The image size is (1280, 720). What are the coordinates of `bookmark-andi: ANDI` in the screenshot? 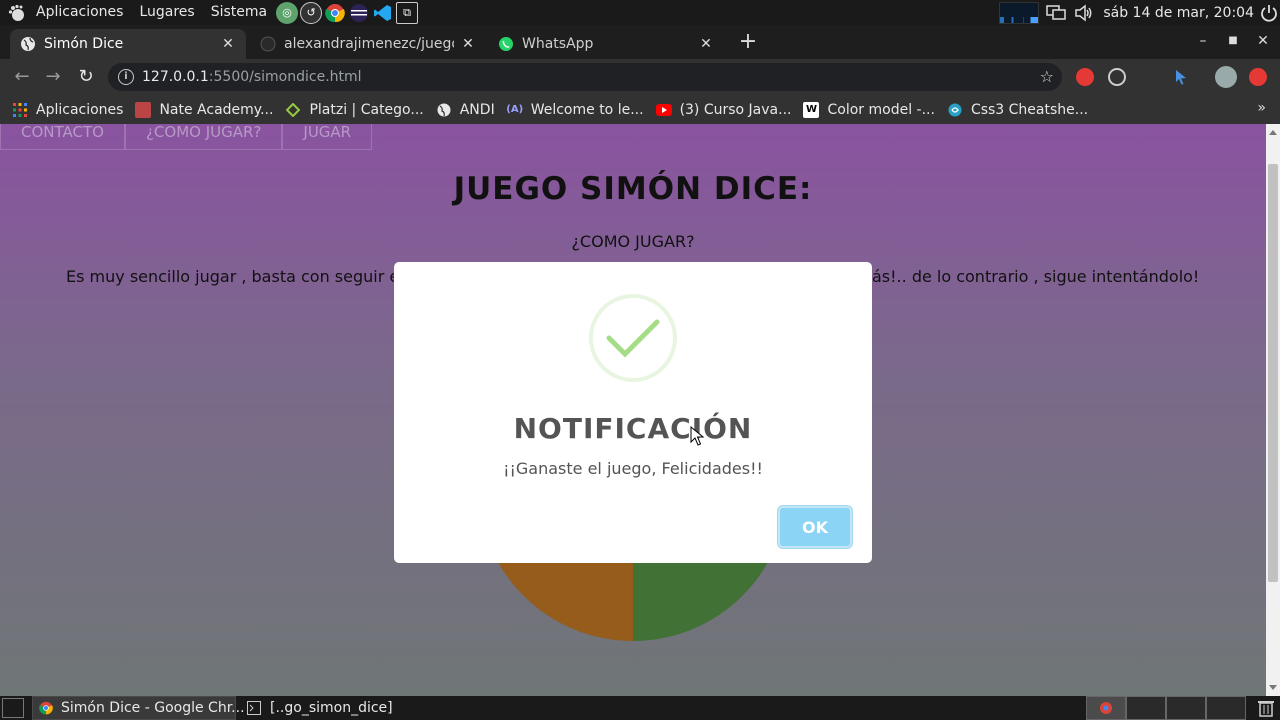 It's located at (465, 110).